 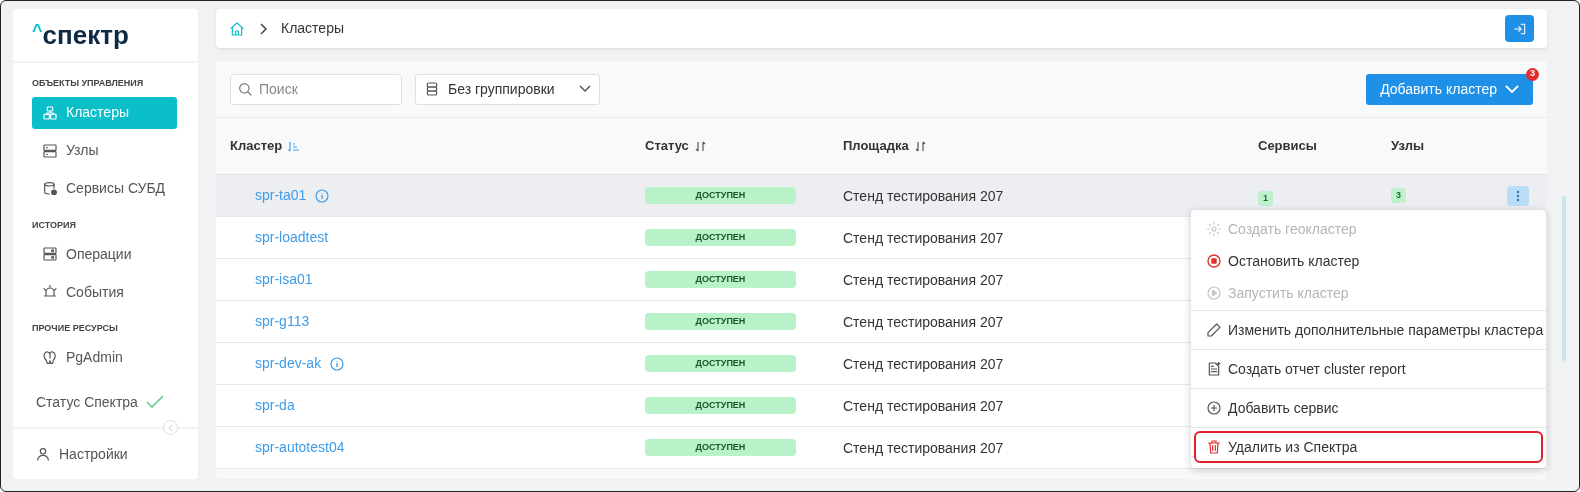 I want to click on gear-icon, so click(x=1214, y=229).